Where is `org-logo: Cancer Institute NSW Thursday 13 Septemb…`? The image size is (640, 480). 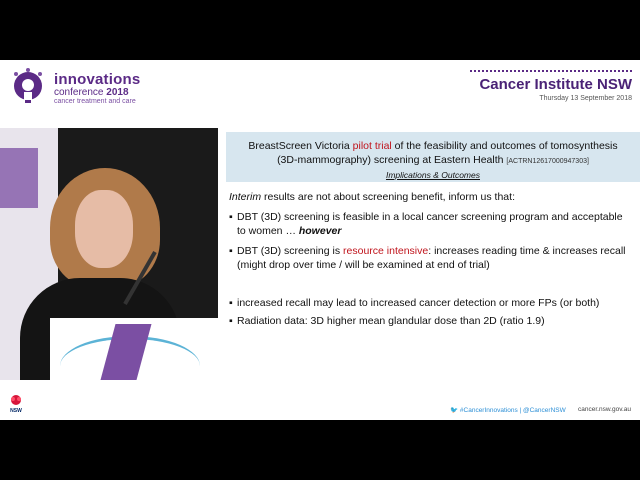 org-logo: Cancer Institute NSW Thursday 13 Septemb… is located at coordinates (547, 88).